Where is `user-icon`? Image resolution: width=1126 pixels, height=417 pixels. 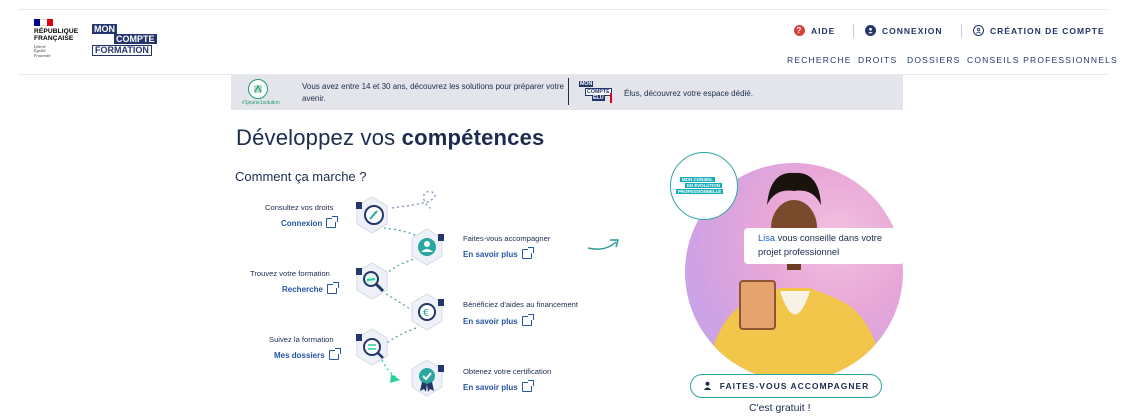
user-icon is located at coordinates (870, 30).